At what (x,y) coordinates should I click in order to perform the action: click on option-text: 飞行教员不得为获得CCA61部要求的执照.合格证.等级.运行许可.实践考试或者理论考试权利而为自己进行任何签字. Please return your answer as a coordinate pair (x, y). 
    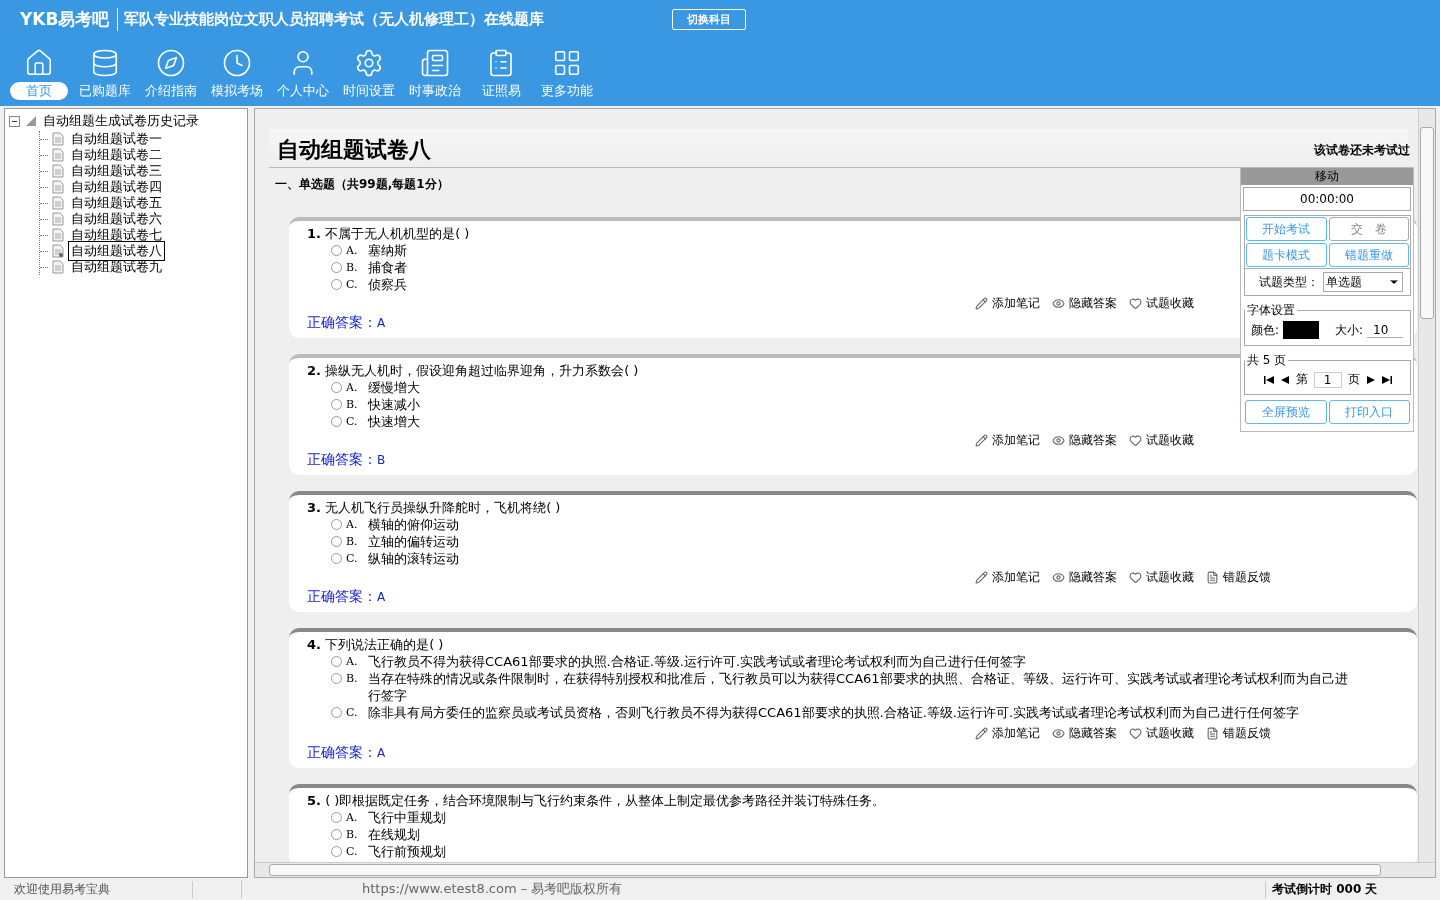
    Looking at the image, I should click on (697, 661).